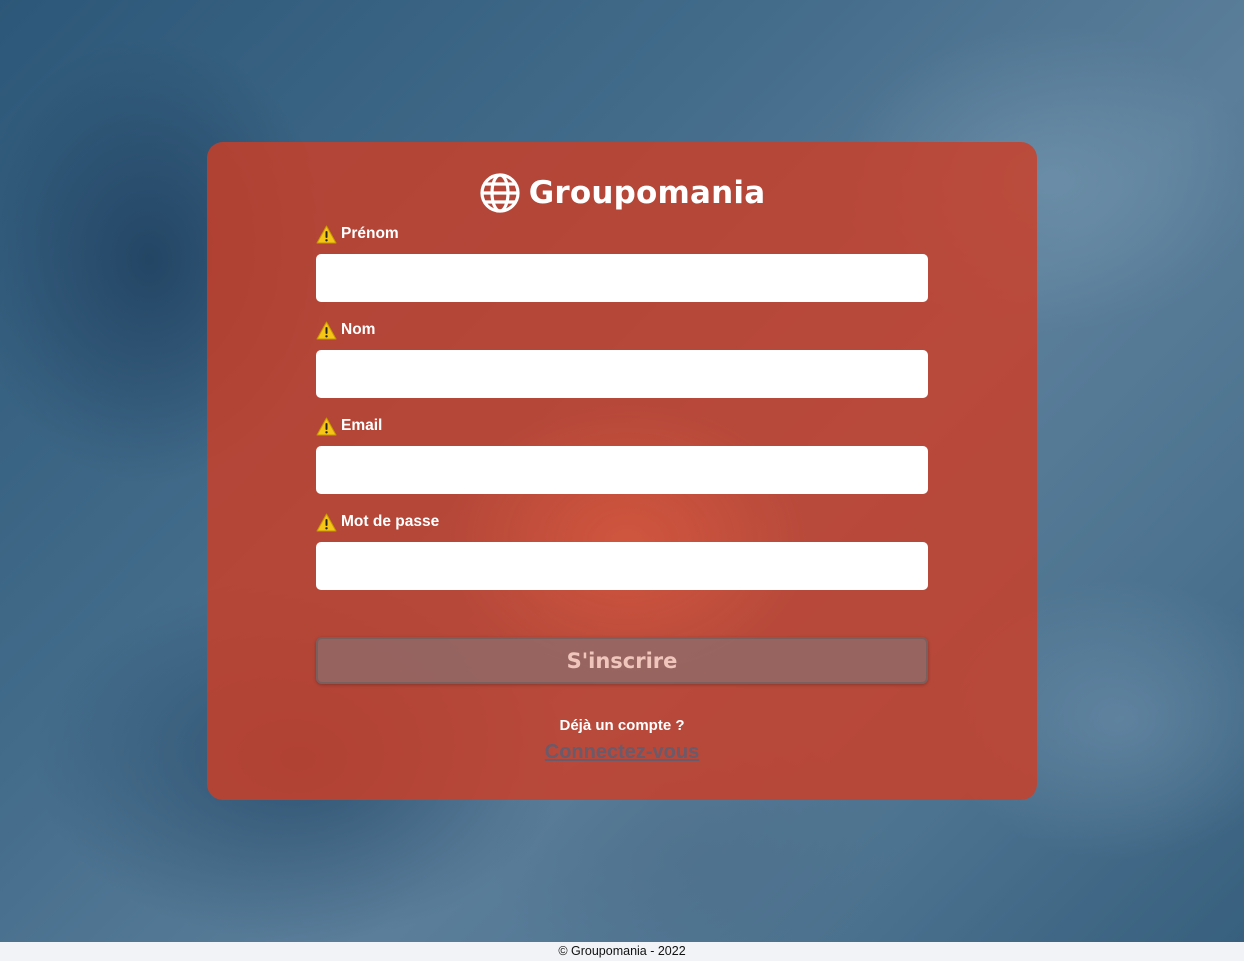  What do you see at coordinates (622, 566) in the screenshot?
I see `password-input` at bounding box center [622, 566].